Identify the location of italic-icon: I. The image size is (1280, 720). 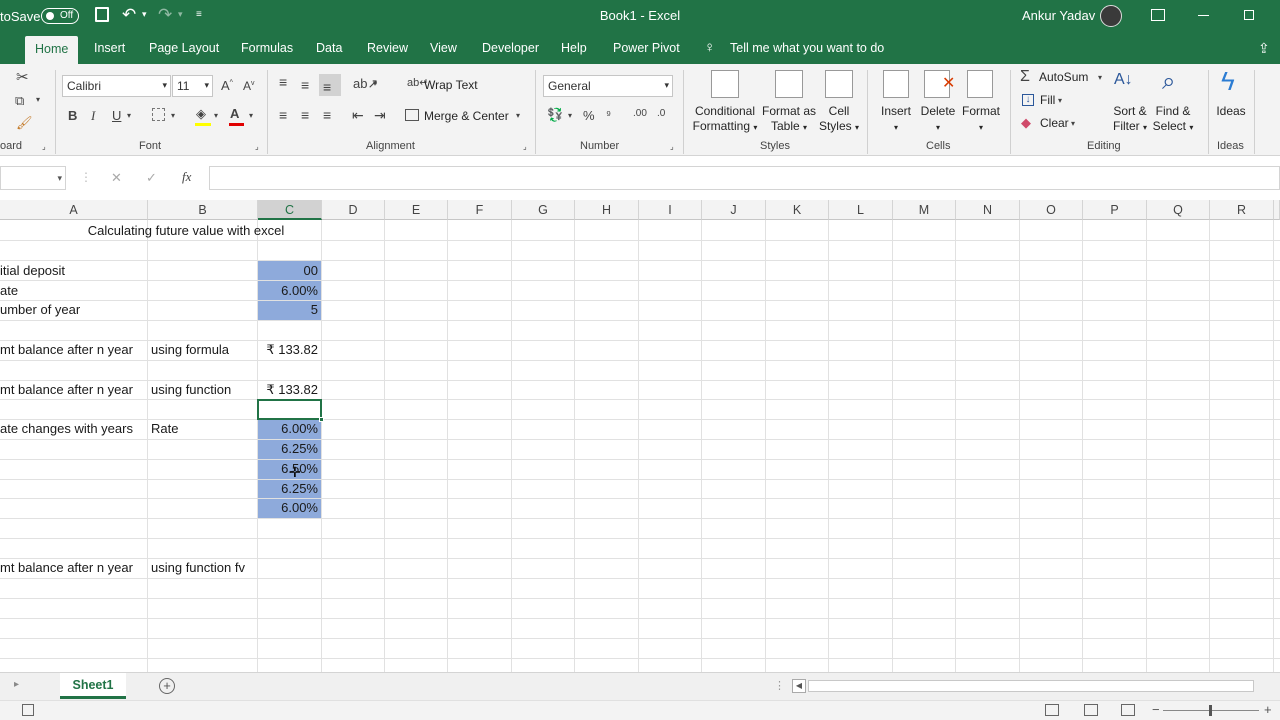
(93, 115).